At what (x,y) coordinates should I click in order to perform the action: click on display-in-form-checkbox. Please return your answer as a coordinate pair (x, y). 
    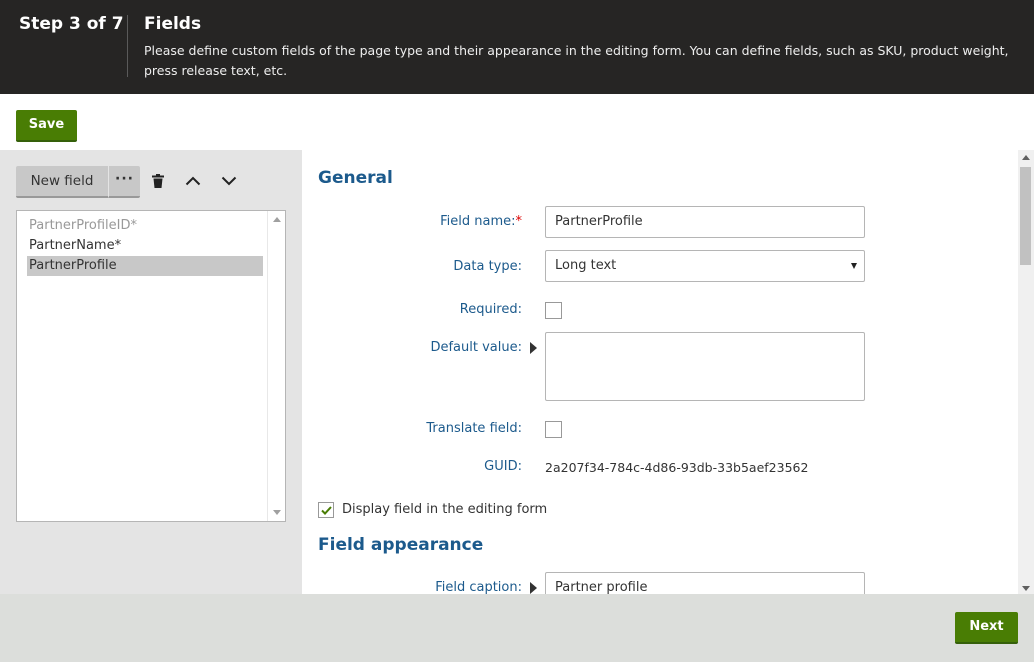
    Looking at the image, I should click on (326, 510).